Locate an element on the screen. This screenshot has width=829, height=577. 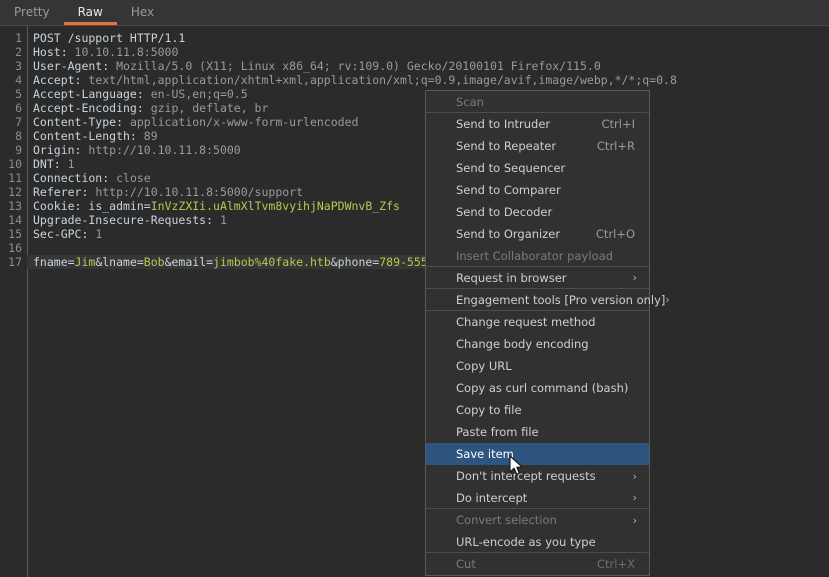
menu-item-scan: Scan is located at coordinates (537, 102).